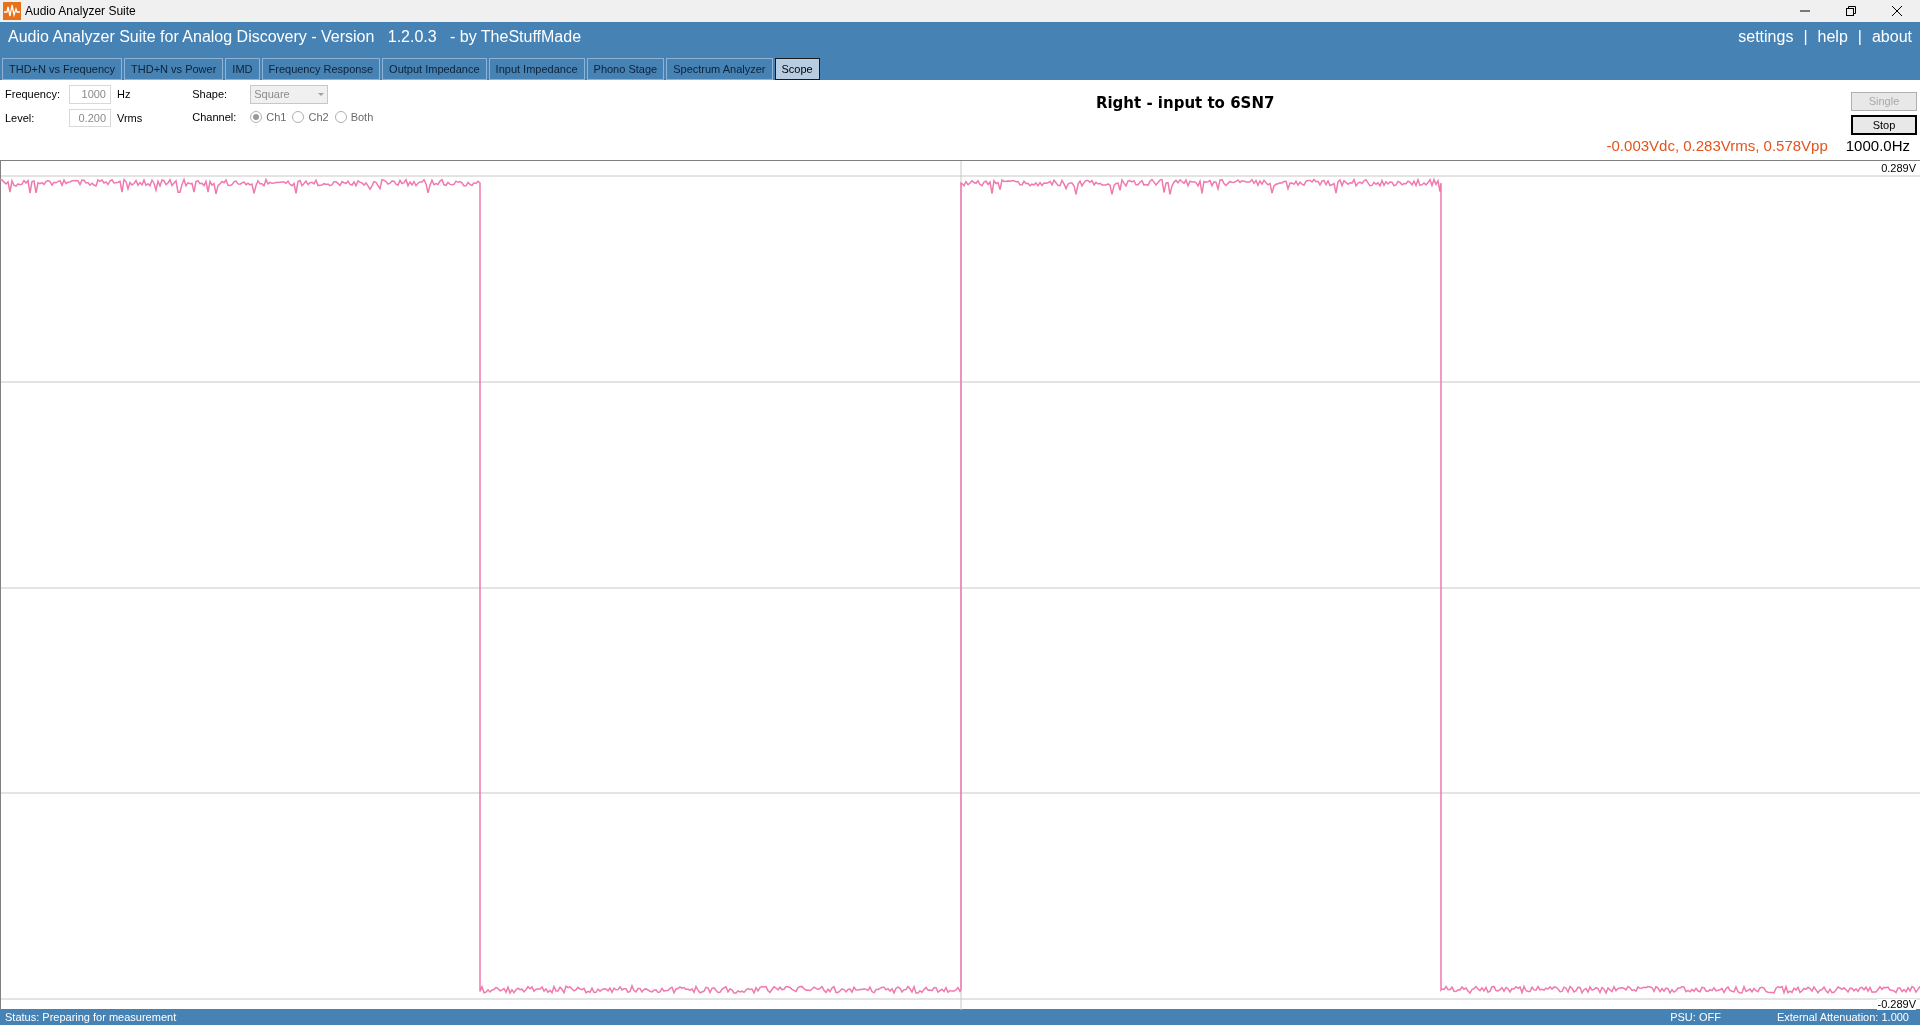 The image size is (1920, 1025). Describe the element at coordinates (719, 69) in the screenshot. I see `tab: Spectrum Analyzer` at that location.